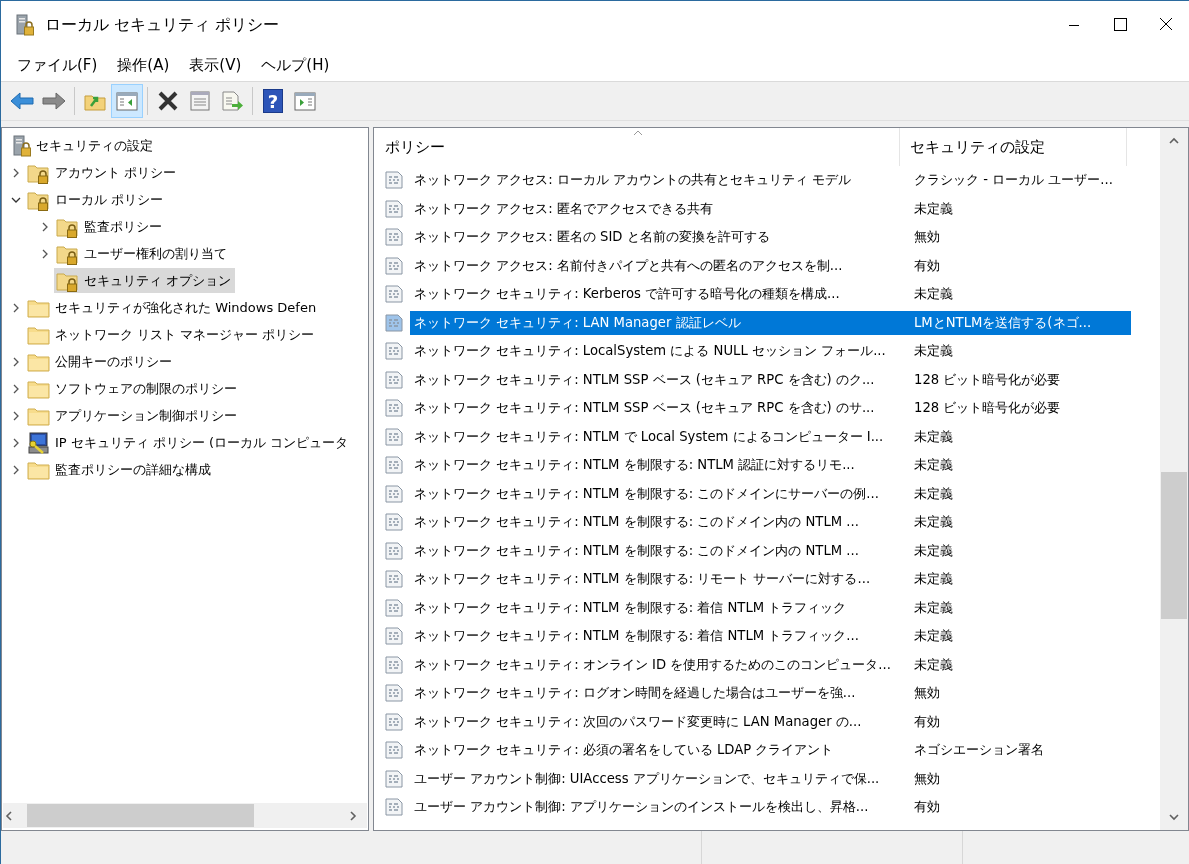  What do you see at coordinates (163, 25) in the screenshot?
I see `window-title: ローカル セキュリティ ポリシー` at bounding box center [163, 25].